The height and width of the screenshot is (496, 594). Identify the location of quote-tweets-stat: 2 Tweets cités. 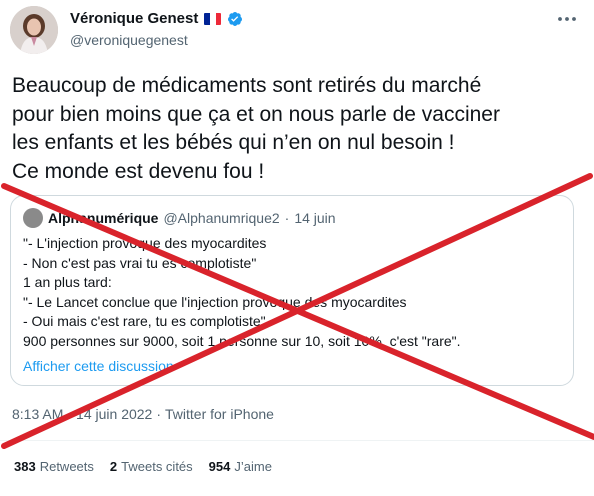
(151, 466).